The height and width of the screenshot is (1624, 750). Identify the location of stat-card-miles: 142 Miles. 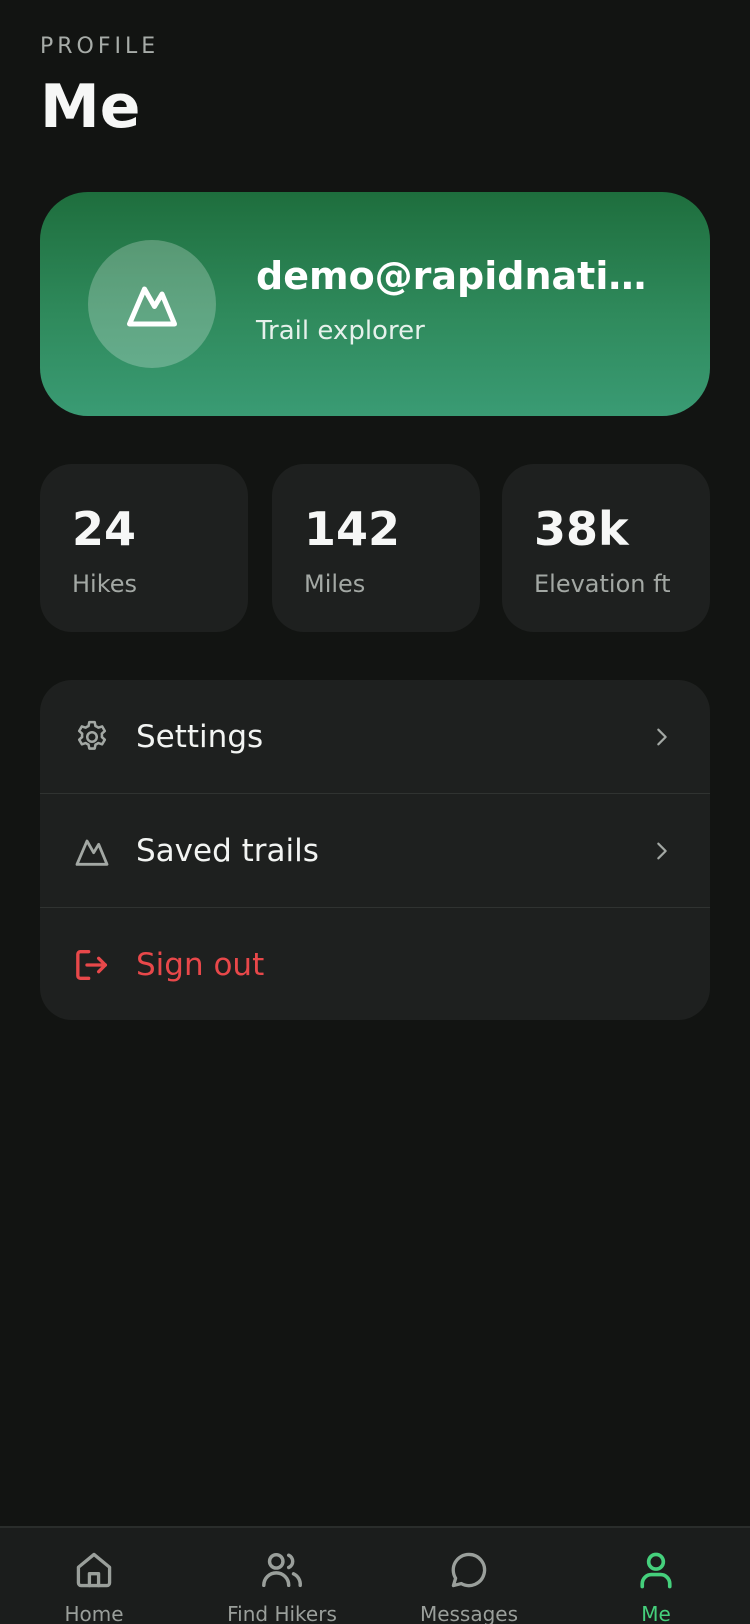
(376, 548).